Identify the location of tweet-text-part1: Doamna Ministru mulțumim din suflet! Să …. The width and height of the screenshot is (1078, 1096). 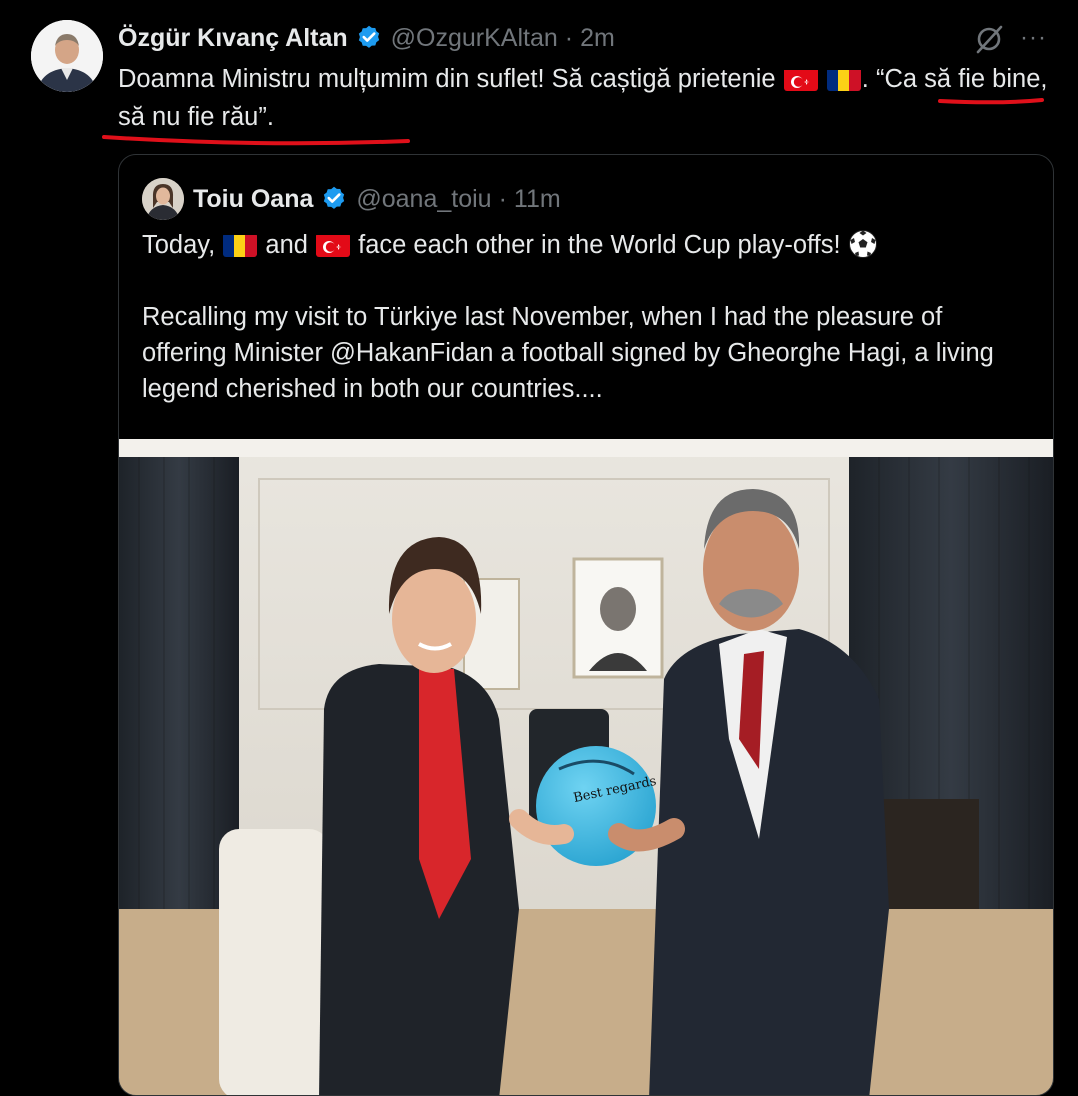
(450, 79).